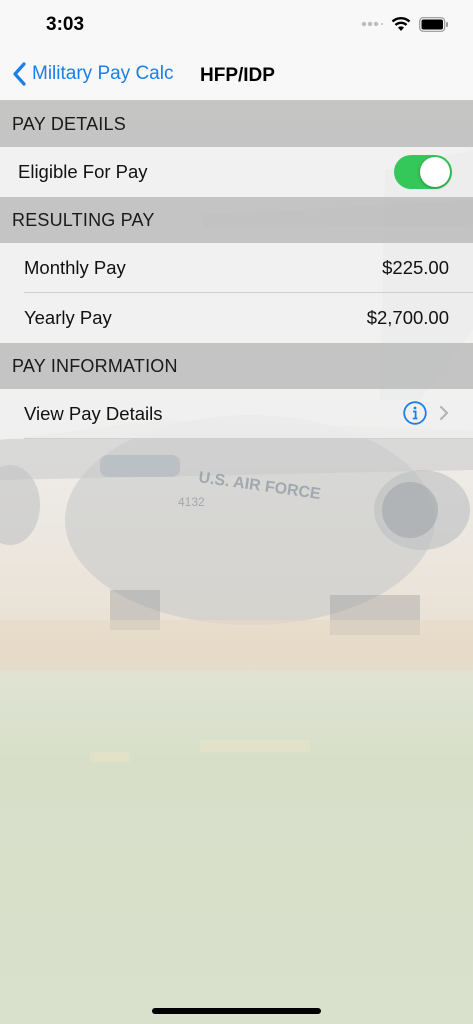 Image resolution: width=473 pixels, height=1024 pixels. What do you see at coordinates (415, 267) in the screenshot?
I see `monthly-pay-value: $225.00` at bounding box center [415, 267].